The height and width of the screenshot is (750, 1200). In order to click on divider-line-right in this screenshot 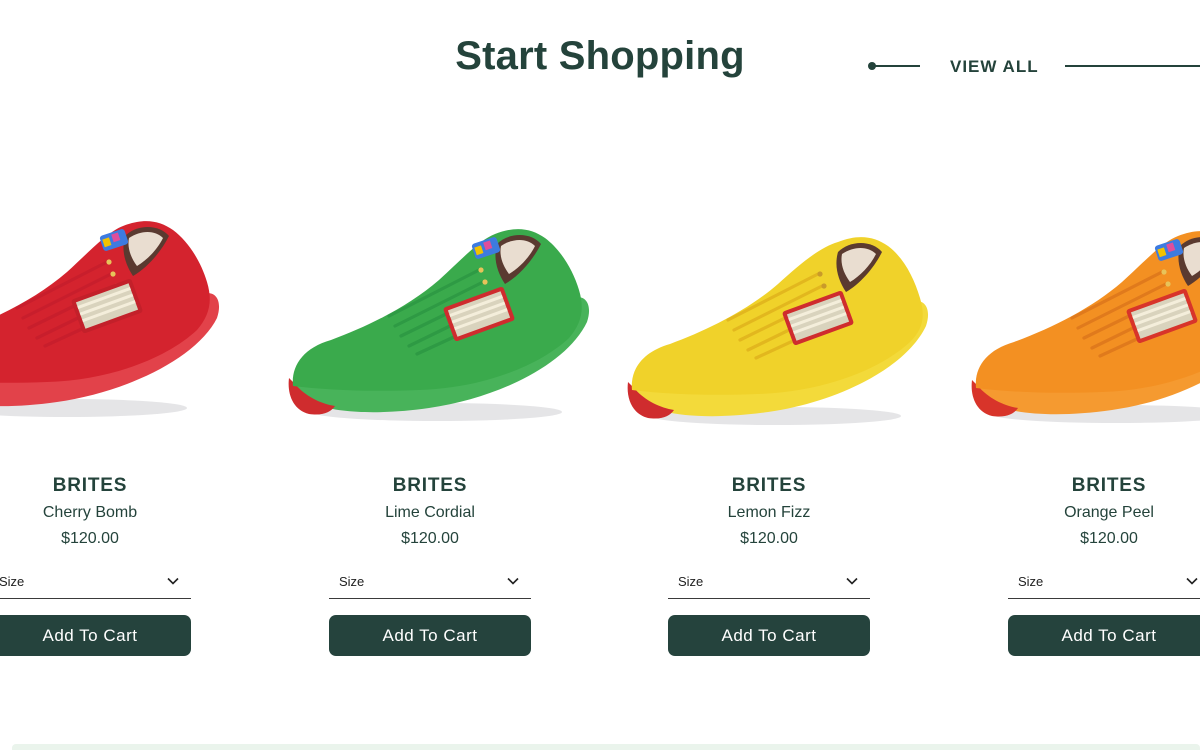, I will do `click(1132, 66)`.